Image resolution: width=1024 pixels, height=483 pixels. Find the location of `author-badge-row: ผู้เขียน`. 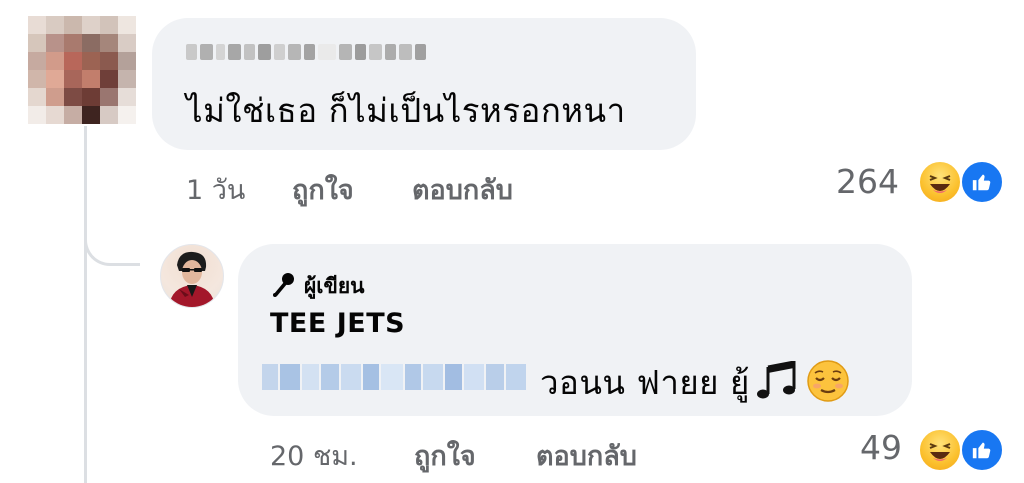

author-badge-row: ผู้เขียน is located at coordinates (317, 286).